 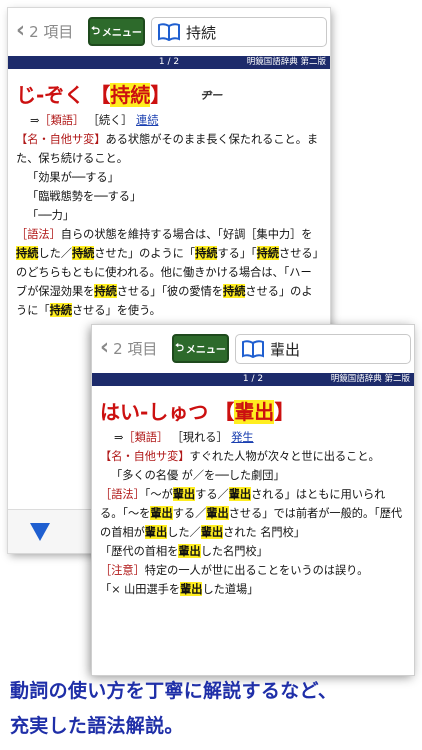 What do you see at coordinates (285, 349) in the screenshot?
I see `search-term: 輩出` at bounding box center [285, 349].